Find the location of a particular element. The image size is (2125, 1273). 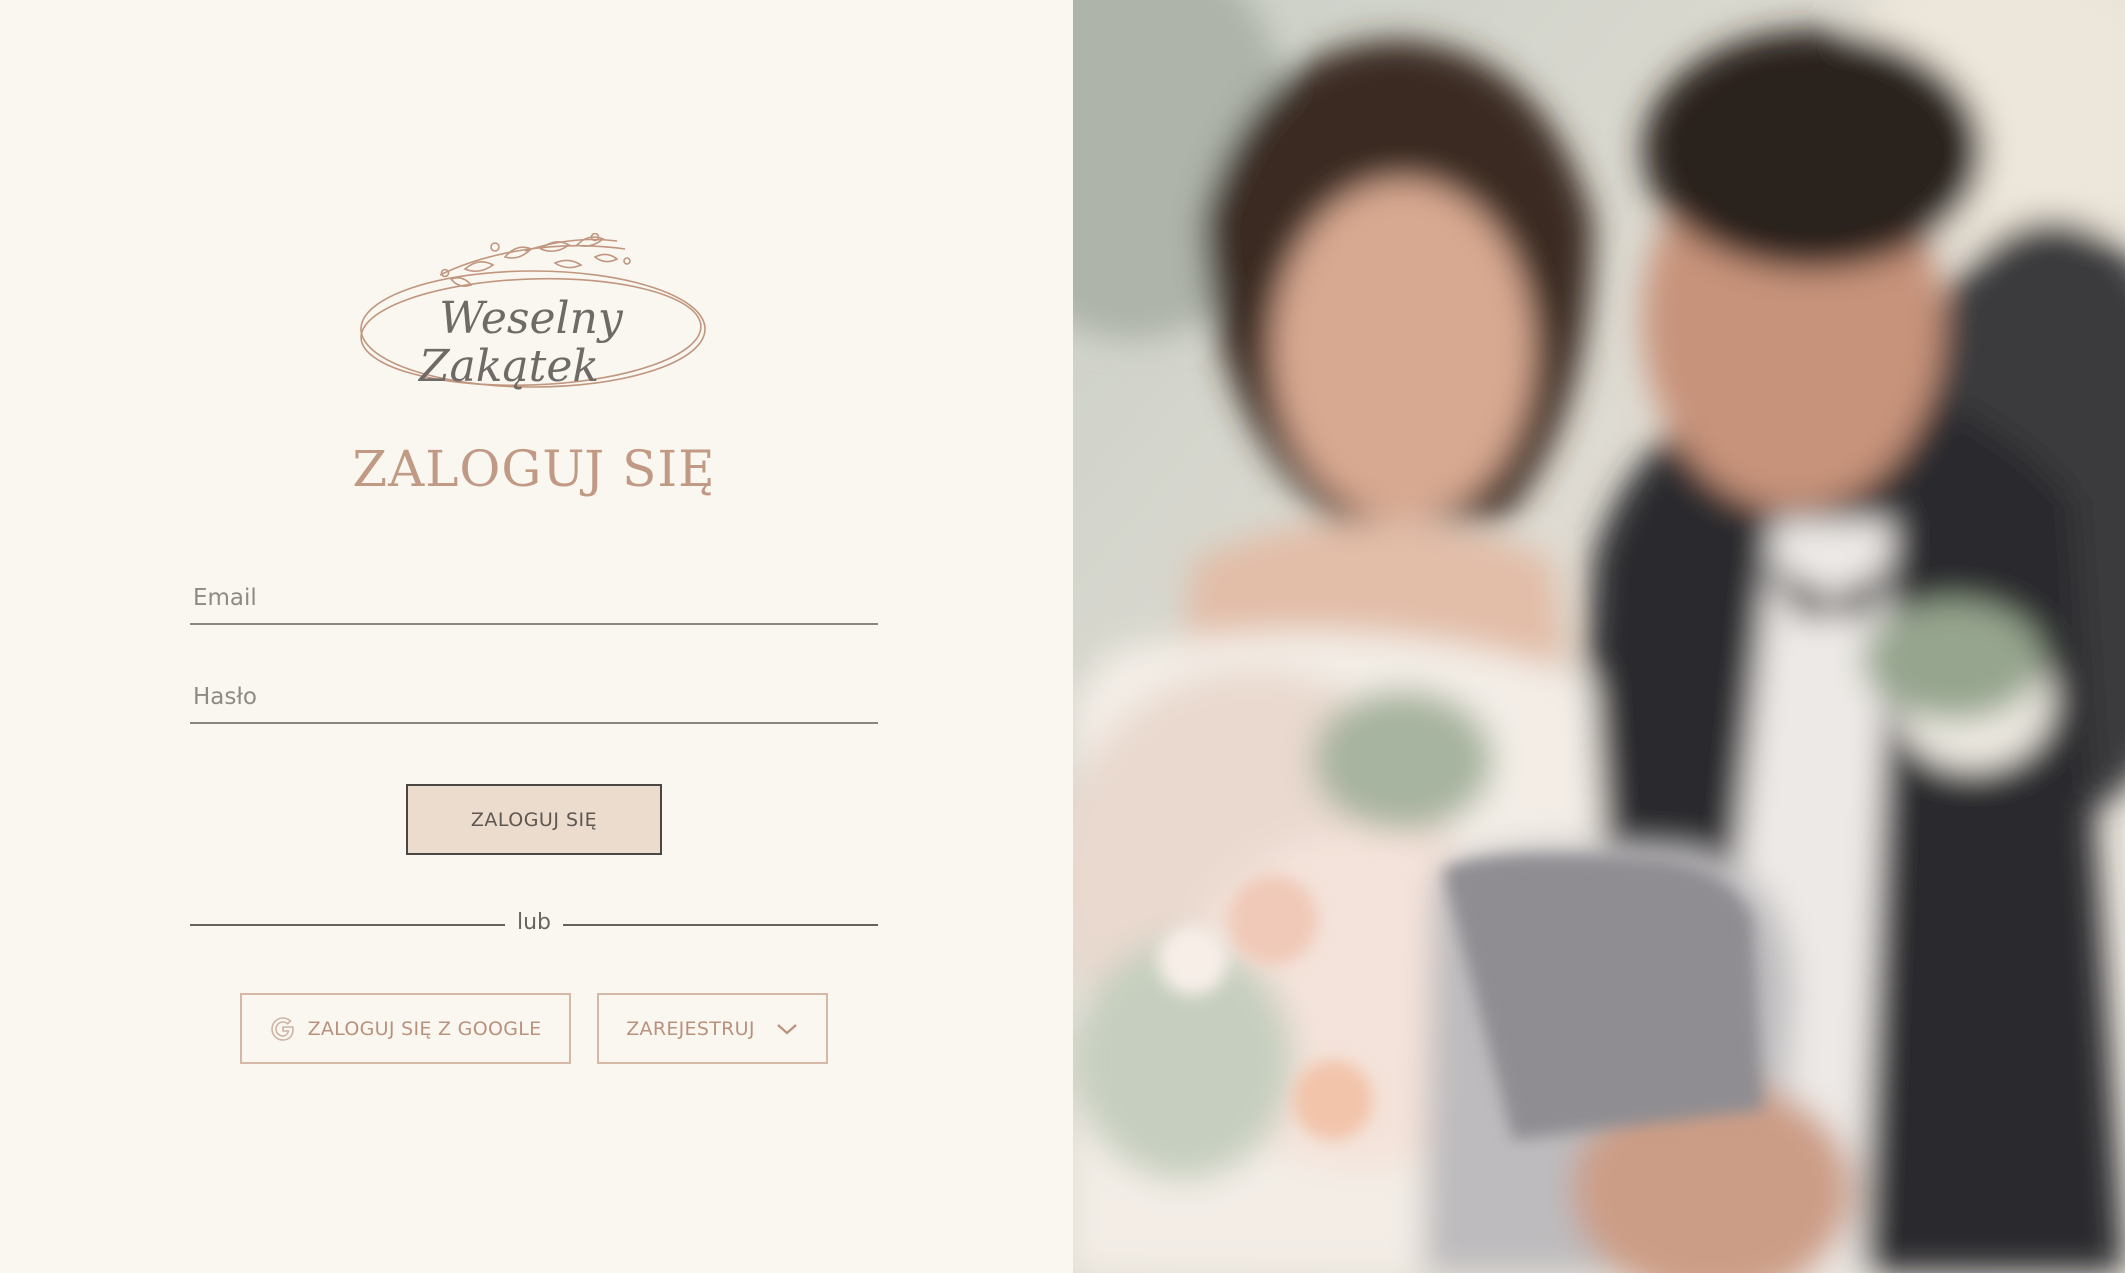

brand-logo: Weselny Zakątek is located at coordinates (533, 313).